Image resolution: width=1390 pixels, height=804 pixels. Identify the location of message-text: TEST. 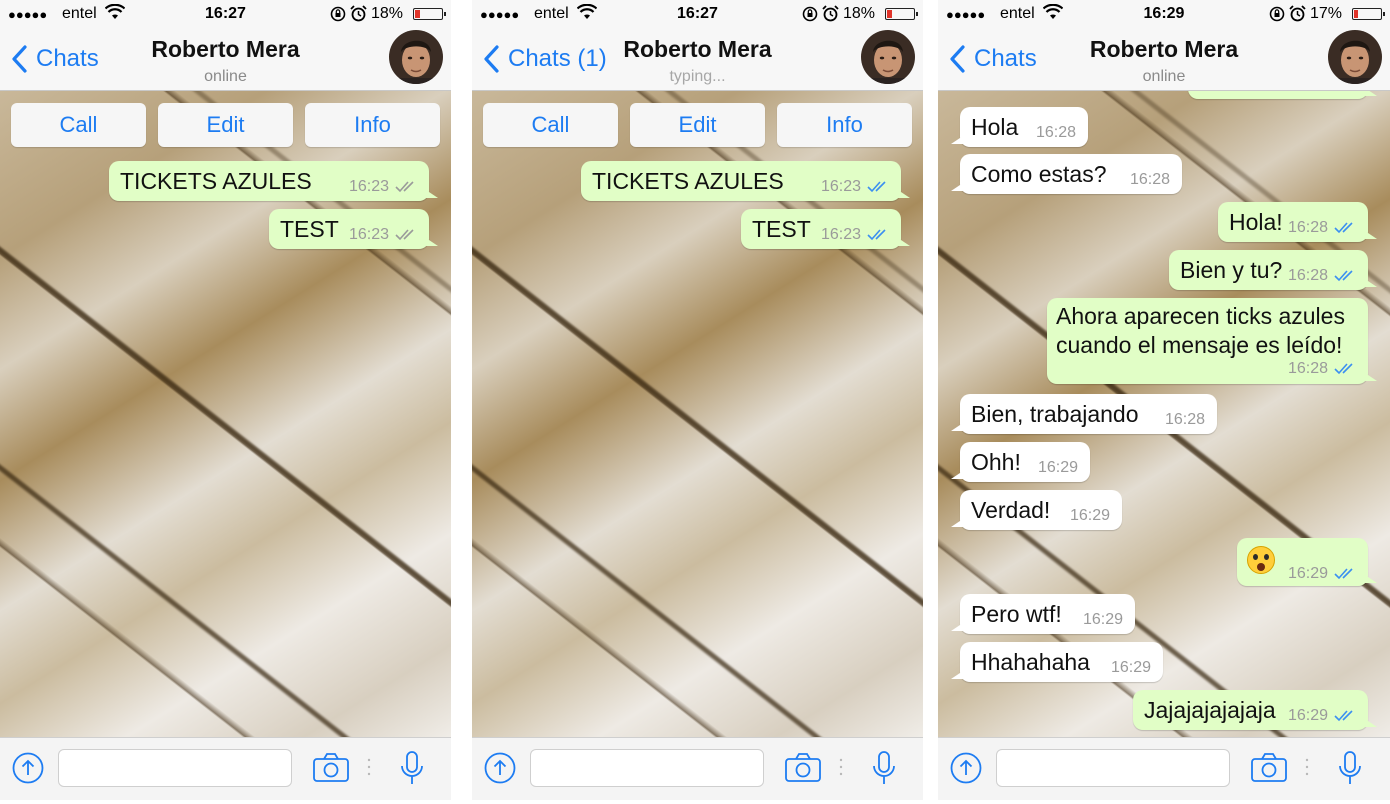
(309, 229).